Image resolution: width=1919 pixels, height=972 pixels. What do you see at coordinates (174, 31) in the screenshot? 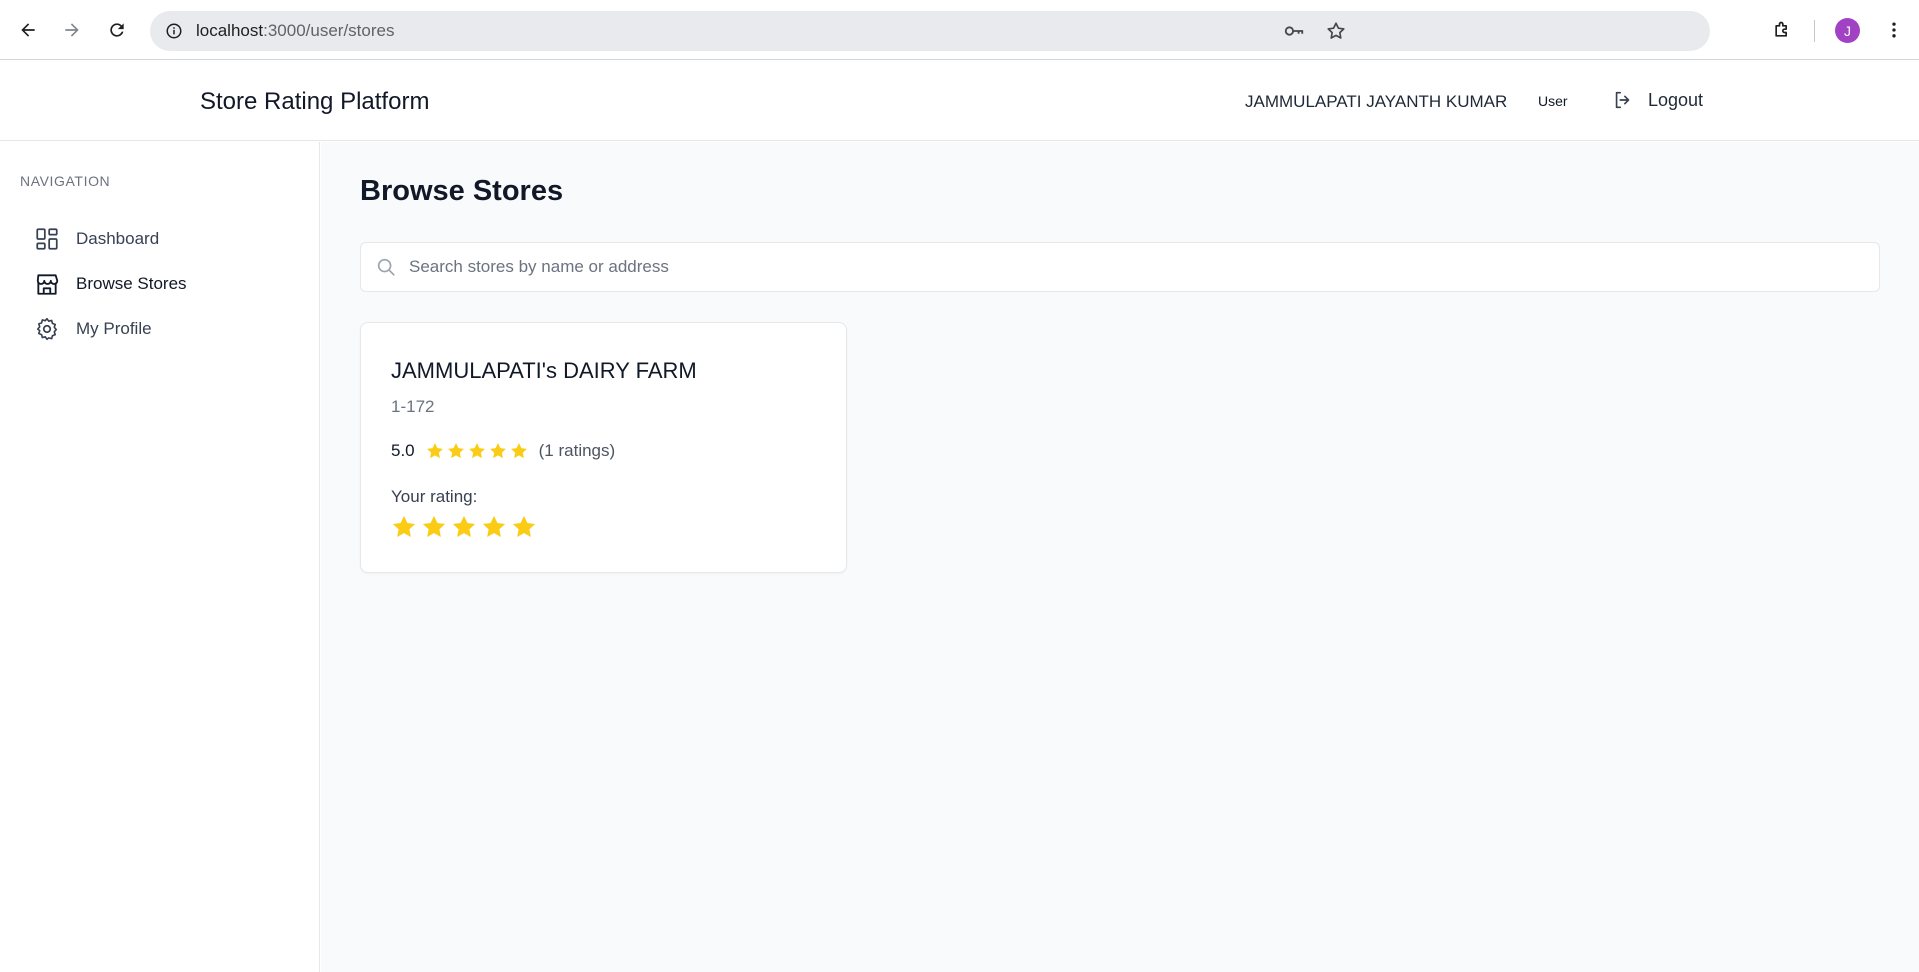
I see `site-info-icon` at bounding box center [174, 31].